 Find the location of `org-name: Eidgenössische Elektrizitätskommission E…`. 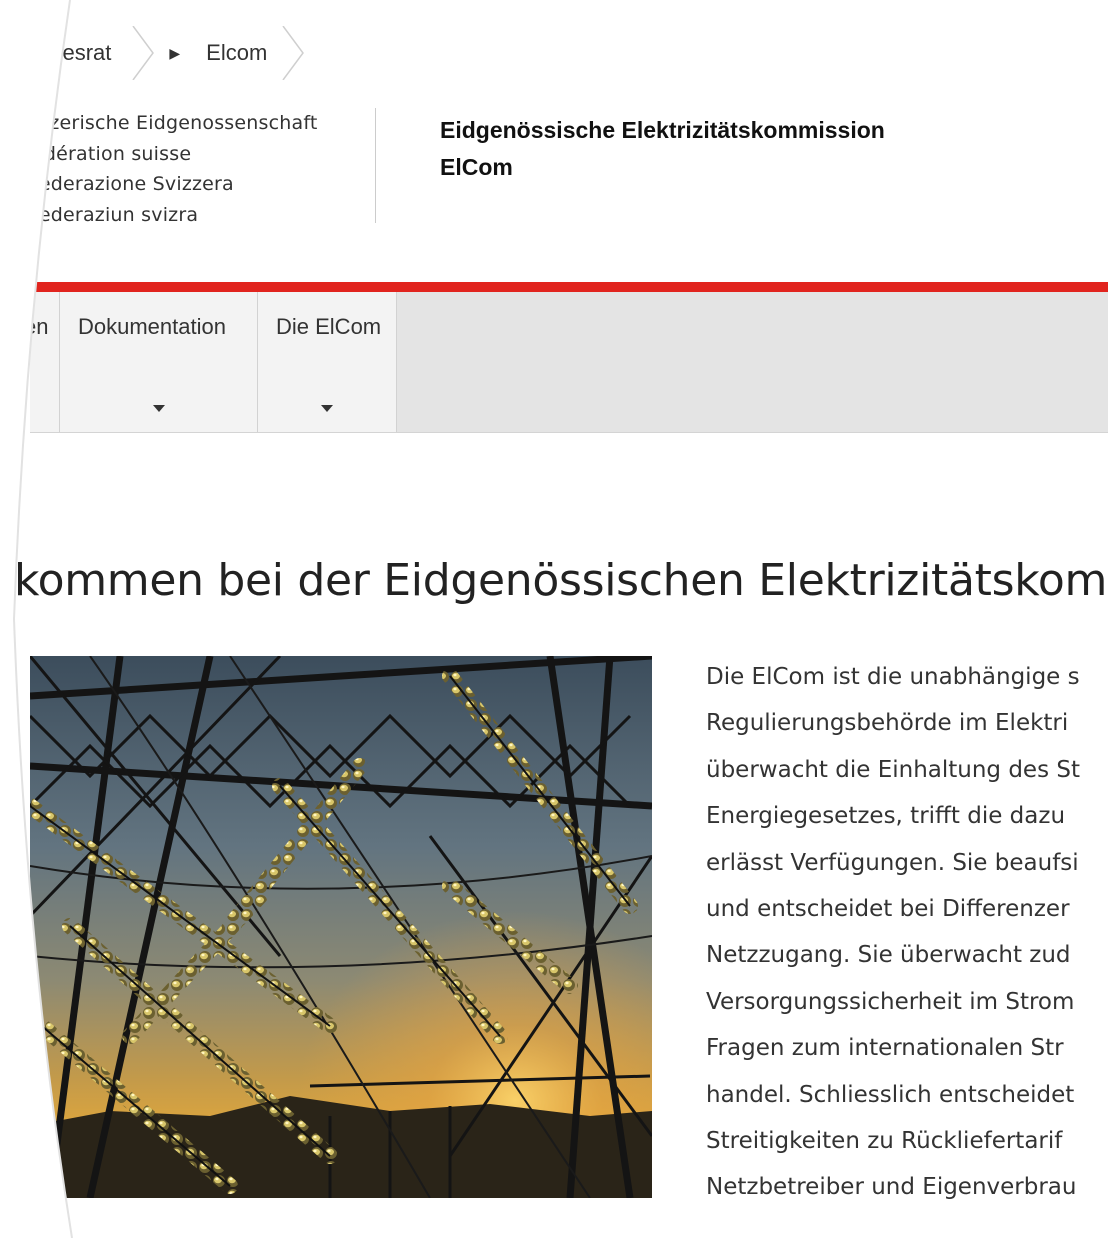

org-name: Eidgenössische Elektrizitätskommission E… is located at coordinates (662, 149).